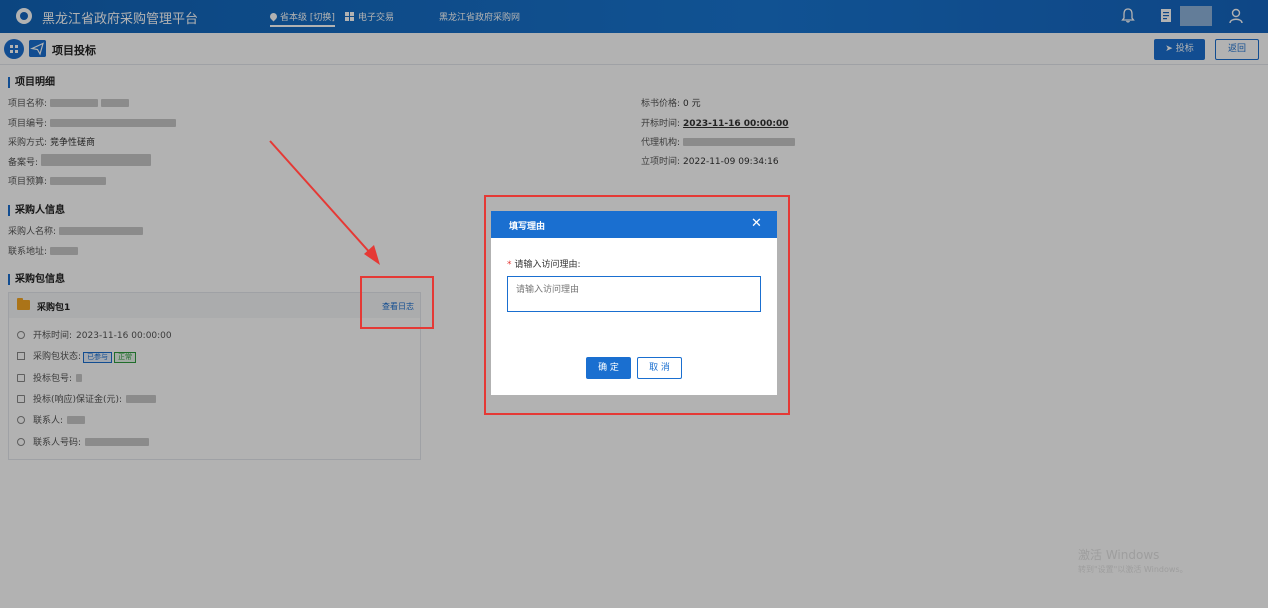 The height and width of the screenshot is (608, 1268). Describe the element at coordinates (1133, 569) in the screenshot. I see `windows-watermark-sub: 转到"设置"以激活 Windows。` at that location.